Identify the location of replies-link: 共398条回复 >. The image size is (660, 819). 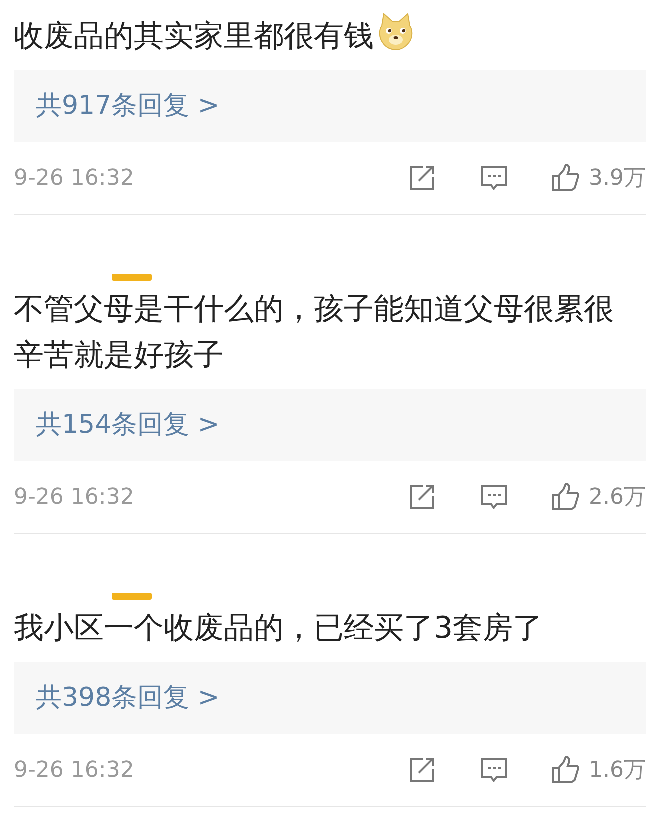
(330, 698).